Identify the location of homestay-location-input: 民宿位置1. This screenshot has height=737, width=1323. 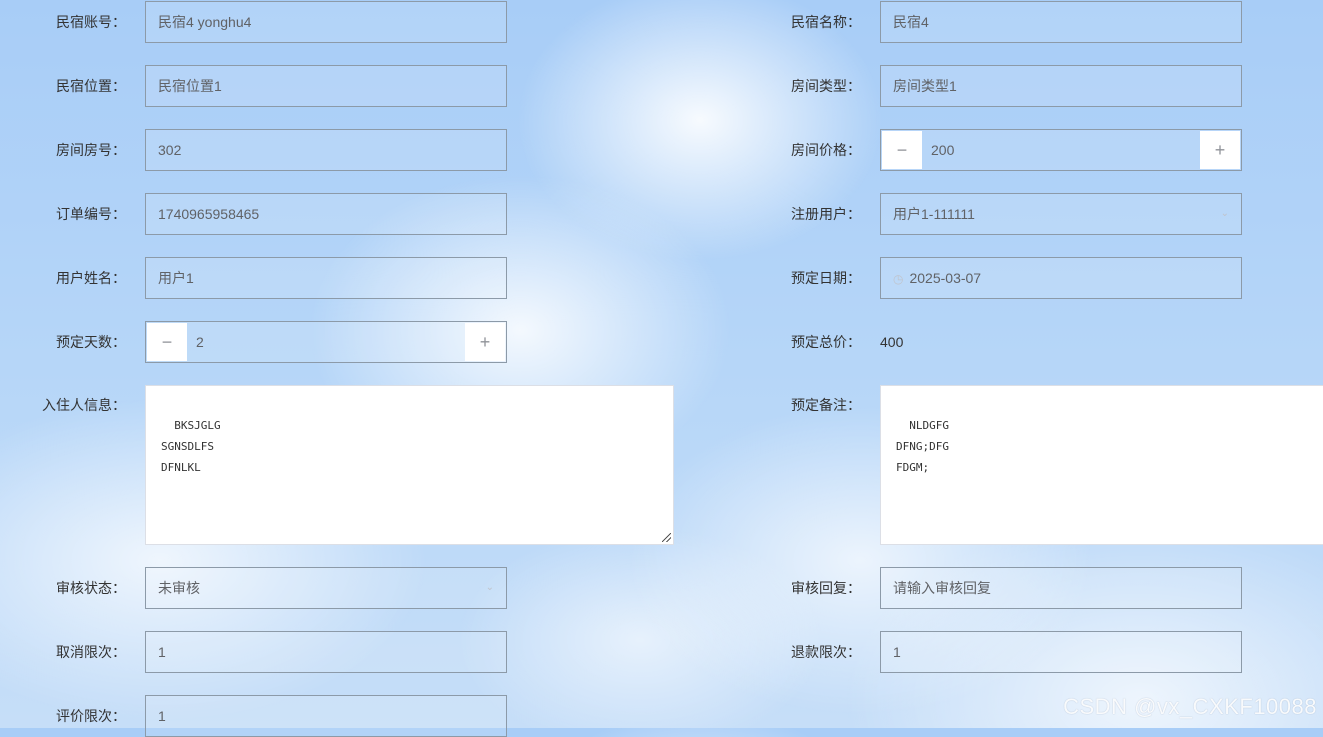
(326, 86).